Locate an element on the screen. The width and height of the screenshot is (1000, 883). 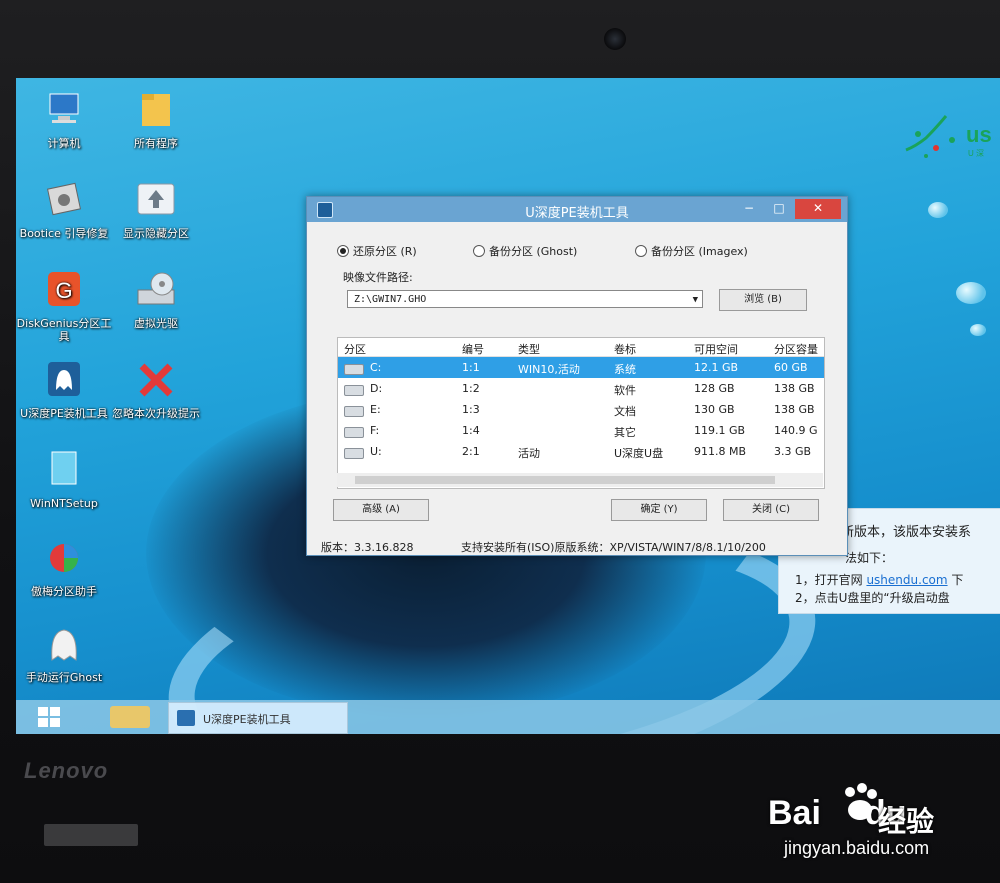
close-window-button: ✕ is located at coordinates (818, 209).